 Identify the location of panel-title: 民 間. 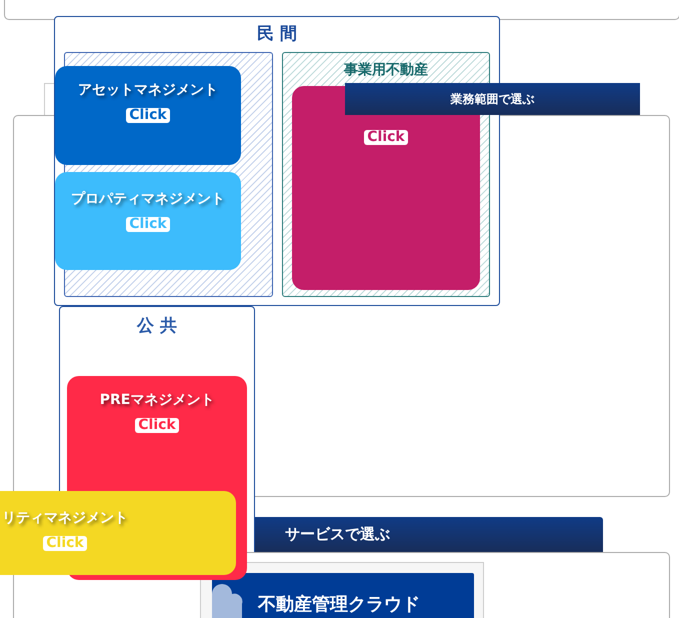
(277, 34).